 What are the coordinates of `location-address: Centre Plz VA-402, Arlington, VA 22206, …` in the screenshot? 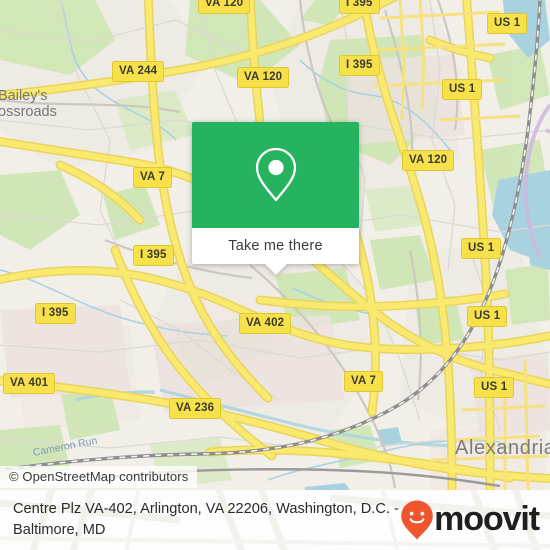 It's located at (206, 519).